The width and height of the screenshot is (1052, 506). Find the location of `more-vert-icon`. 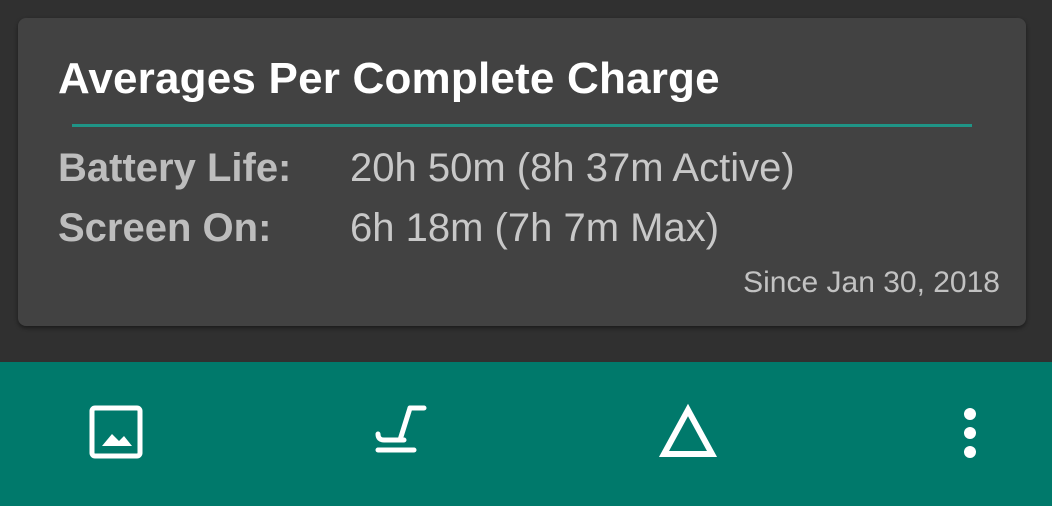

more-vert-icon is located at coordinates (970, 433).